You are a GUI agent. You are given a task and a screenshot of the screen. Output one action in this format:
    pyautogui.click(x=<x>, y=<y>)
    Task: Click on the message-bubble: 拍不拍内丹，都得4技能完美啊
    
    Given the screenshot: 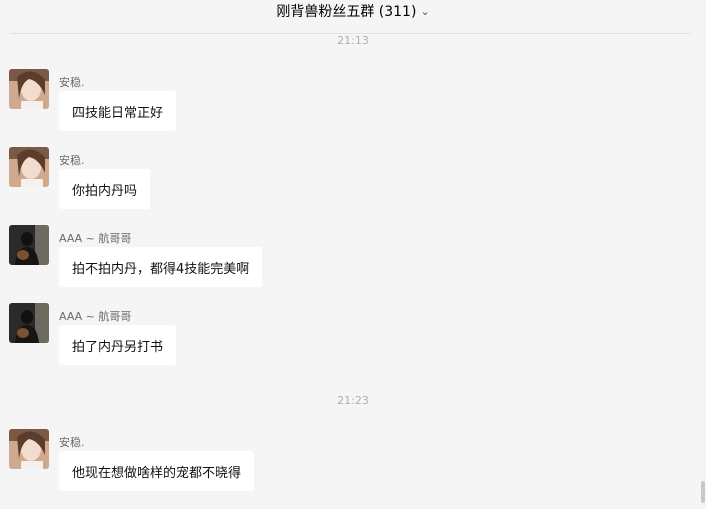 What is the action you would take?
    pyautogui.click(x=161, y=267)
    